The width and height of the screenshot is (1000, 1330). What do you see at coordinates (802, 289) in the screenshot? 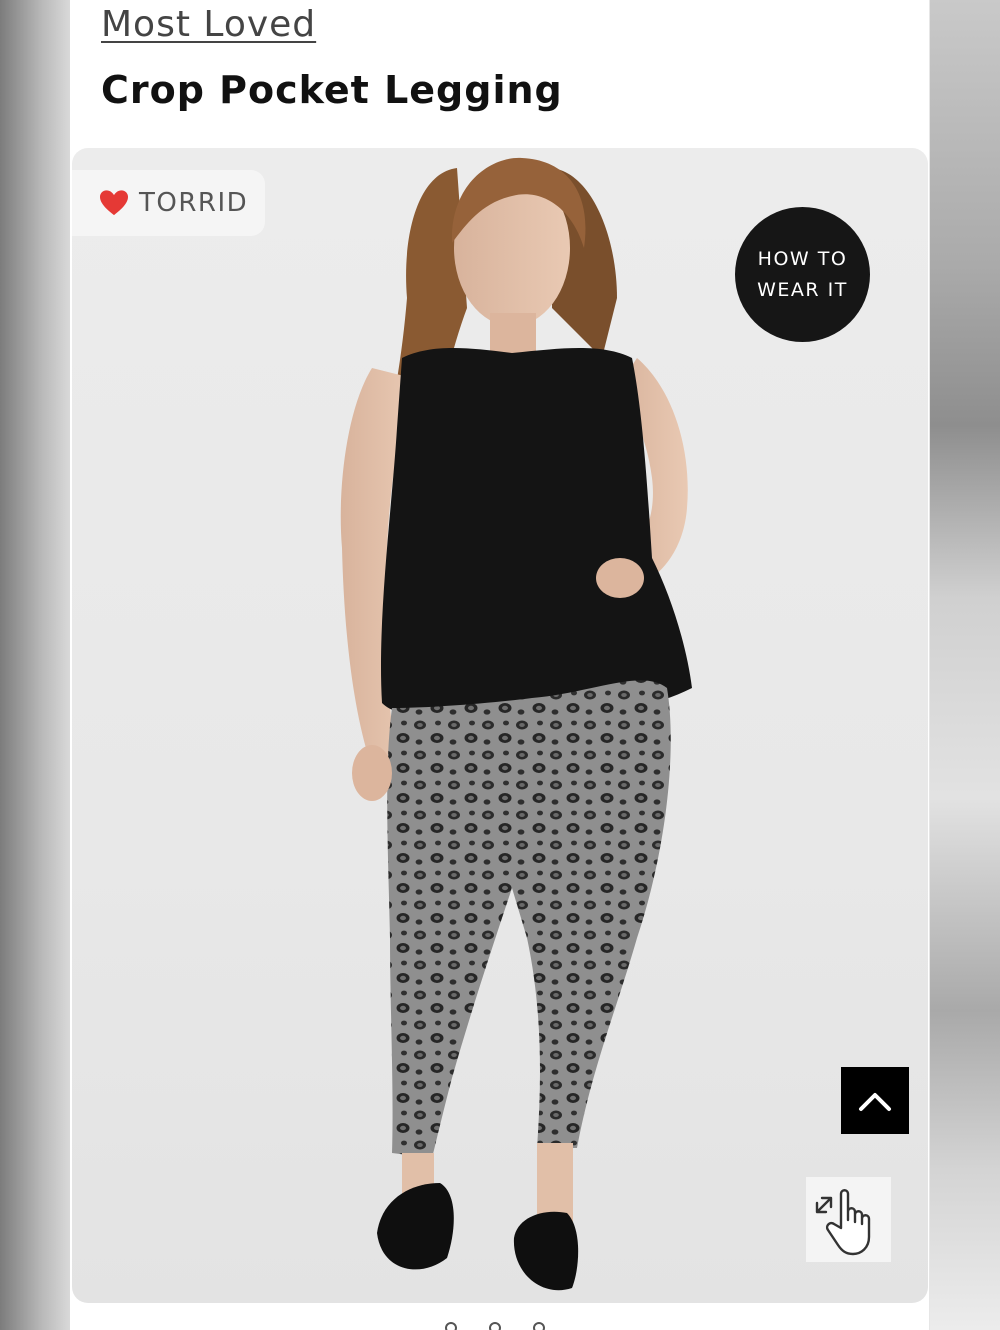
I see `how-to-wear-line-2: WEAR IT` at bounding box center [802, 289].